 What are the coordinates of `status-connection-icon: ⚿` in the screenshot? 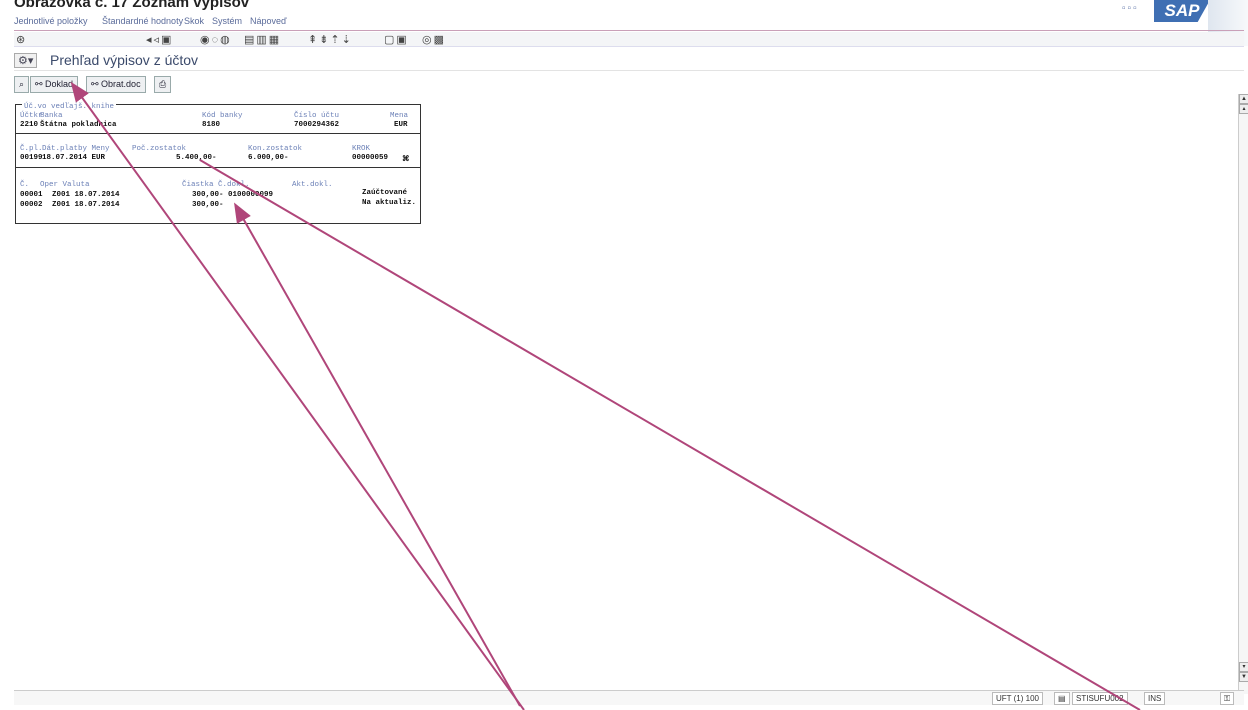 It's located at (1227, 698).